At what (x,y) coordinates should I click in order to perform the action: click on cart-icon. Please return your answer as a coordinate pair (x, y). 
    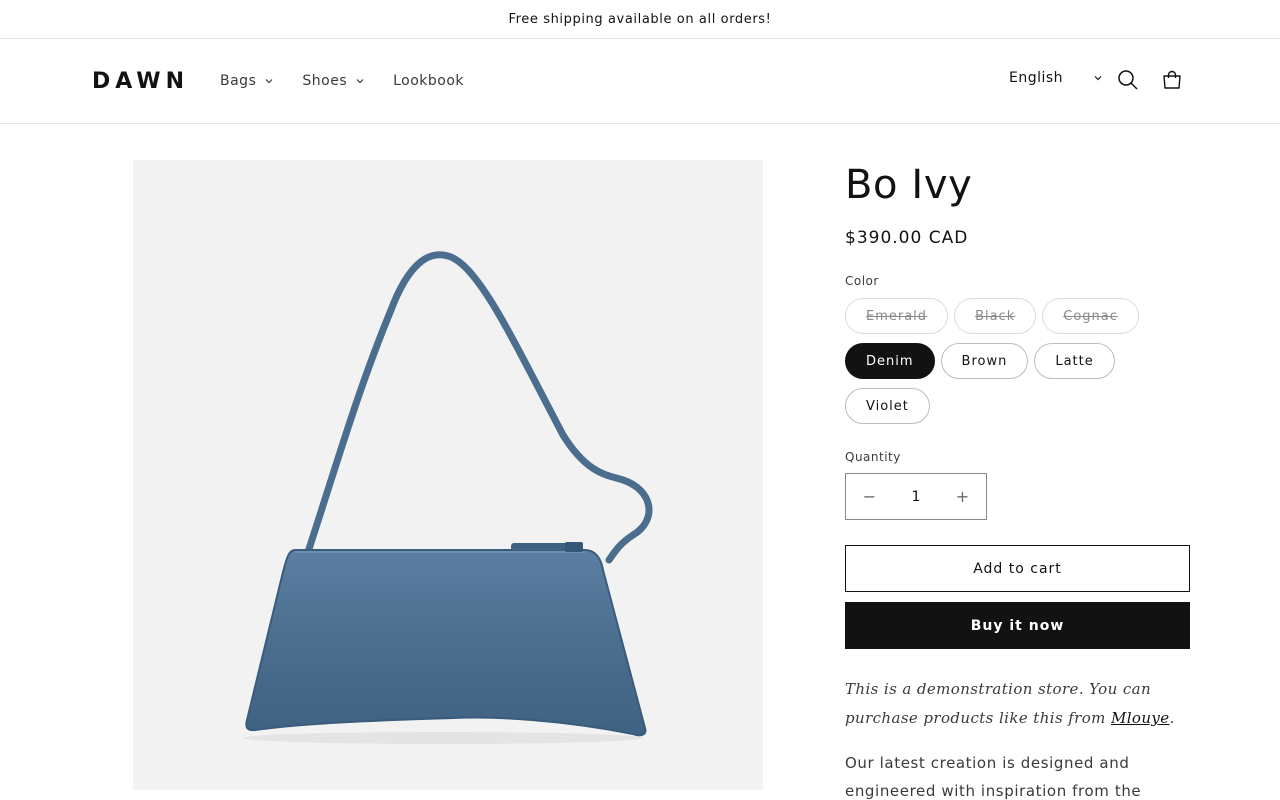
    Looking at the image, I should click on (1172, 79).